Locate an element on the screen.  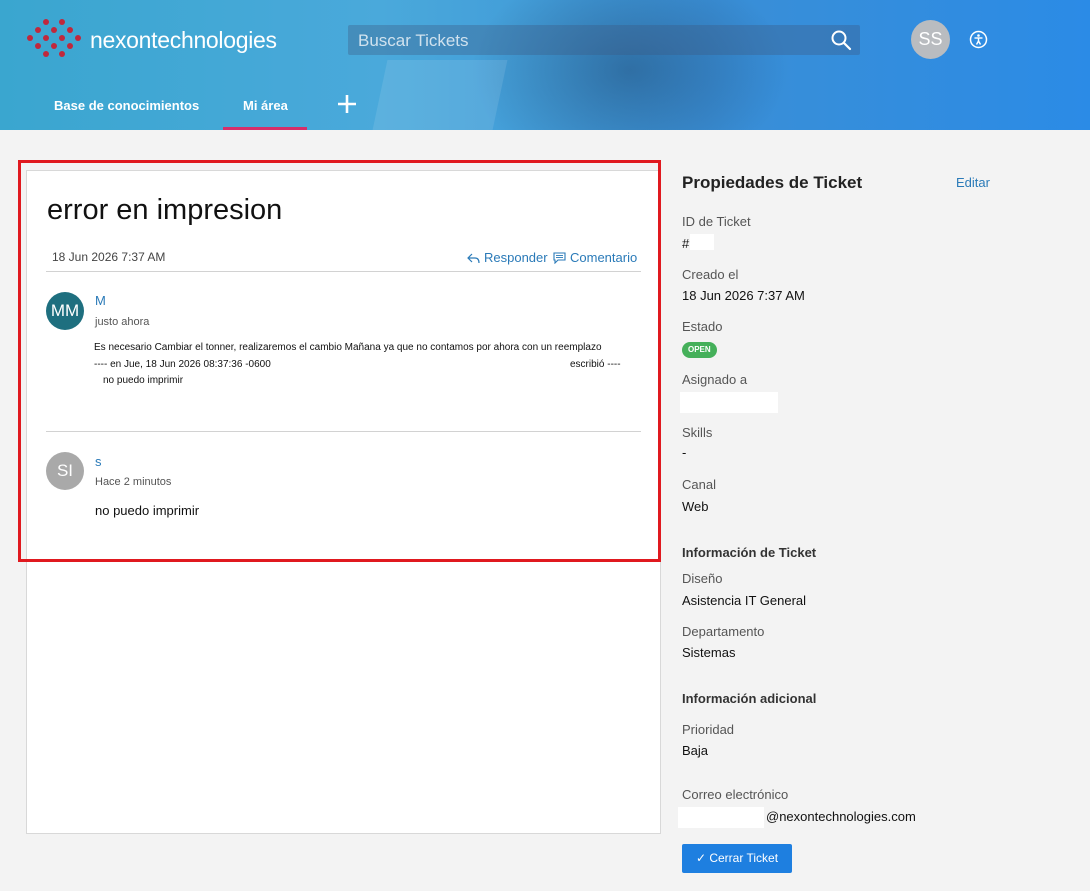
message-author: s is located at coordinates (98, 461).